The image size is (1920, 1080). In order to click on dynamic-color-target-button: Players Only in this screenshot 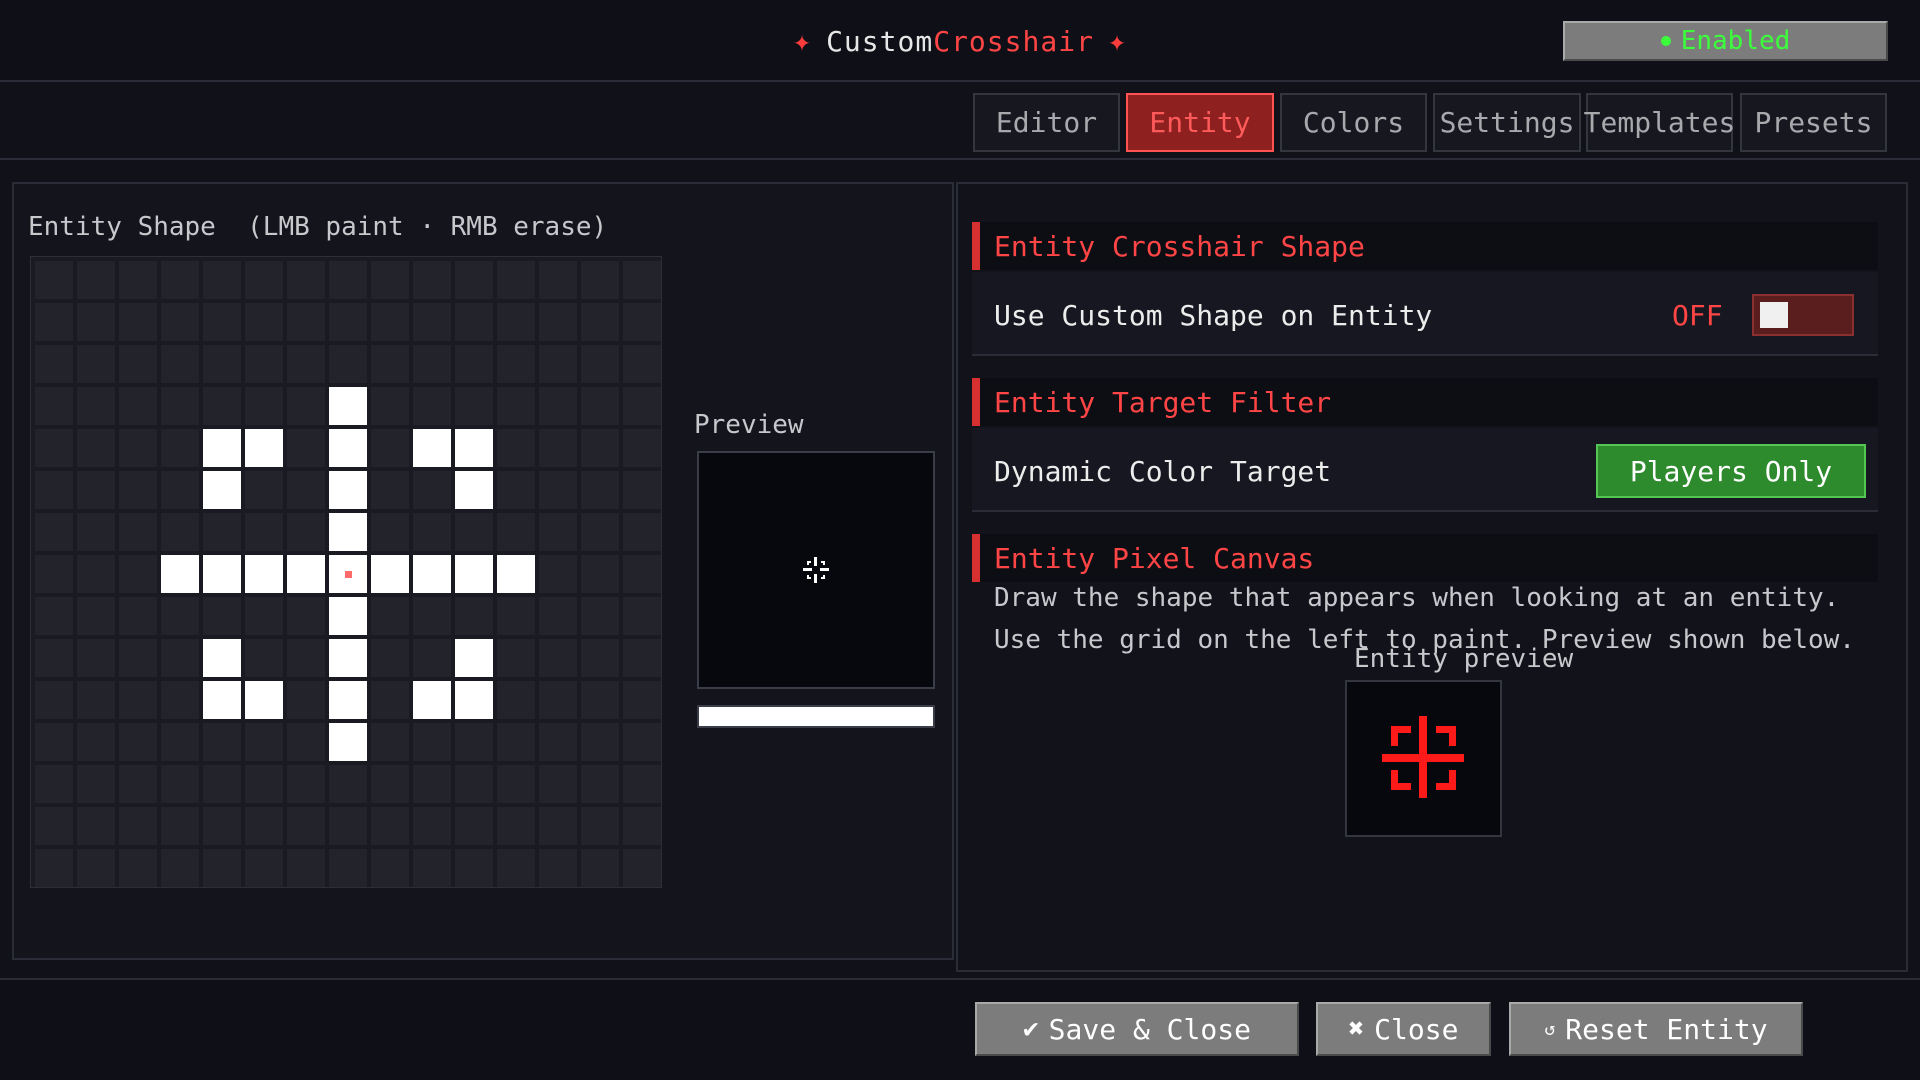, I will do `click(1731, 471)`.